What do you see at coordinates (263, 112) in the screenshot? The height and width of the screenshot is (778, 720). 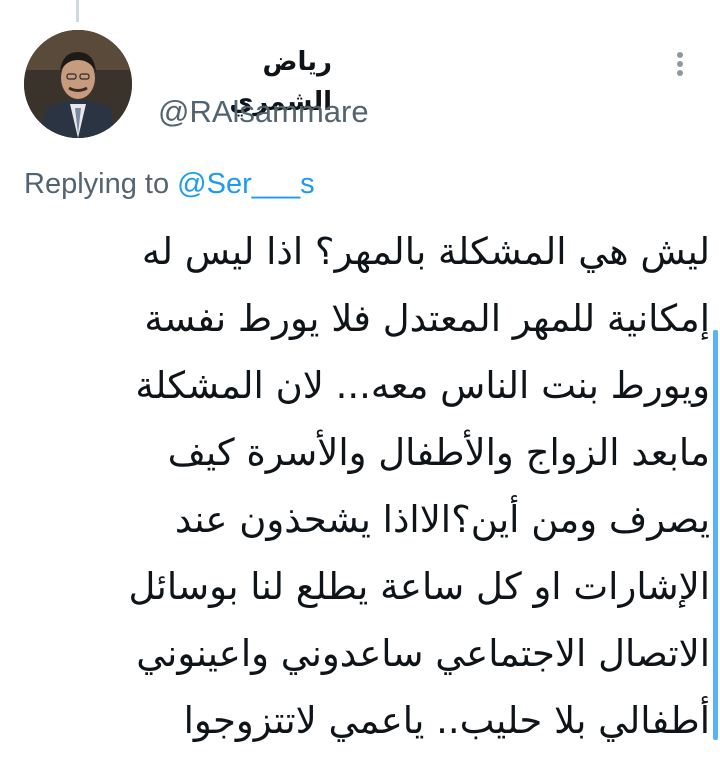 I see `user-handle: @RAlsammare` at bounding box center [263, 112].